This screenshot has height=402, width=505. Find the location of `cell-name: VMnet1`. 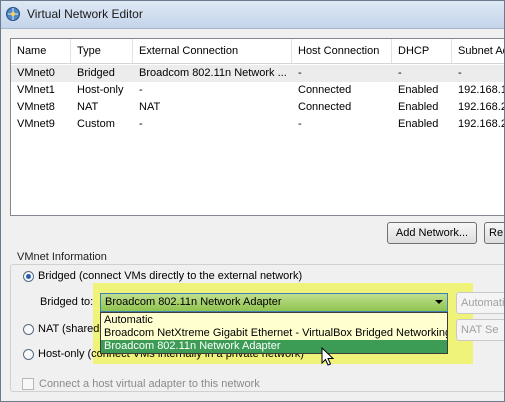

cell-name: VMnet1 is located at coordinates (36, 90).